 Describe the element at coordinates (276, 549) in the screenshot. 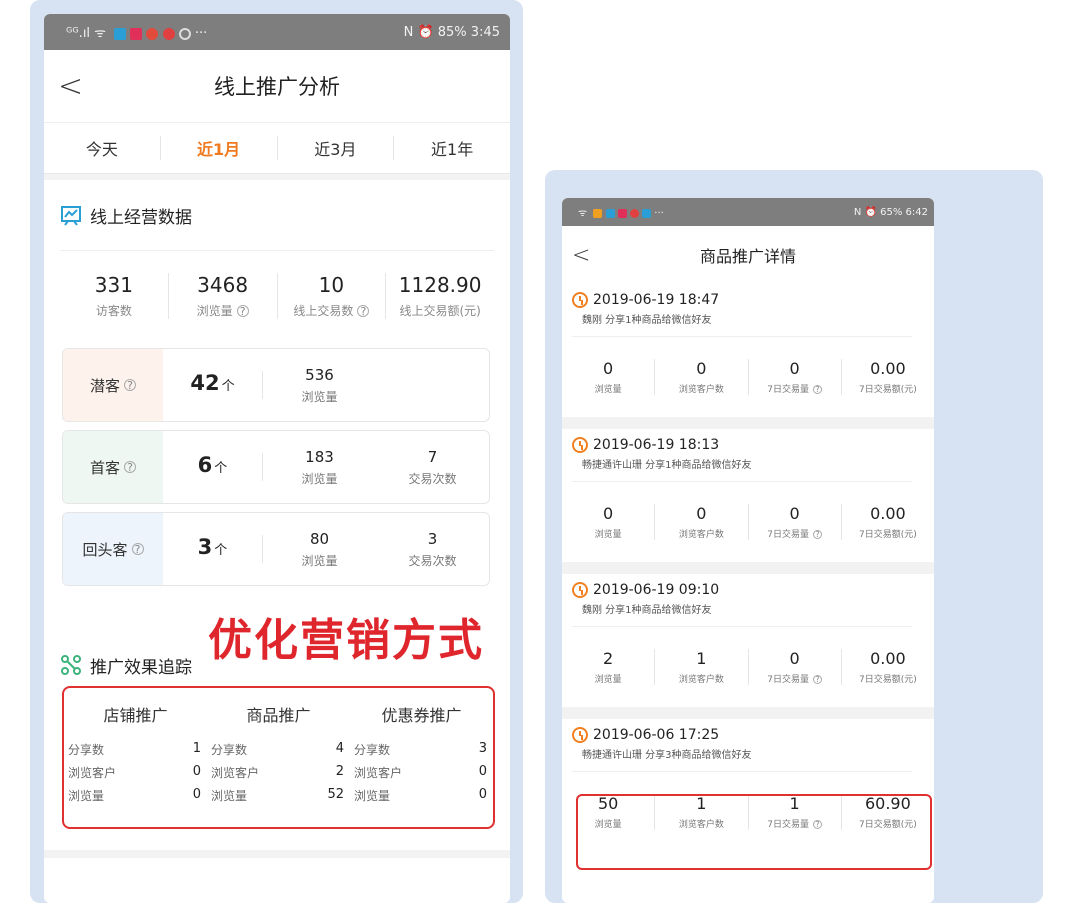

I see `customer-card: 回头客? 3个 80 浏览量 3 交易次数` at that location.